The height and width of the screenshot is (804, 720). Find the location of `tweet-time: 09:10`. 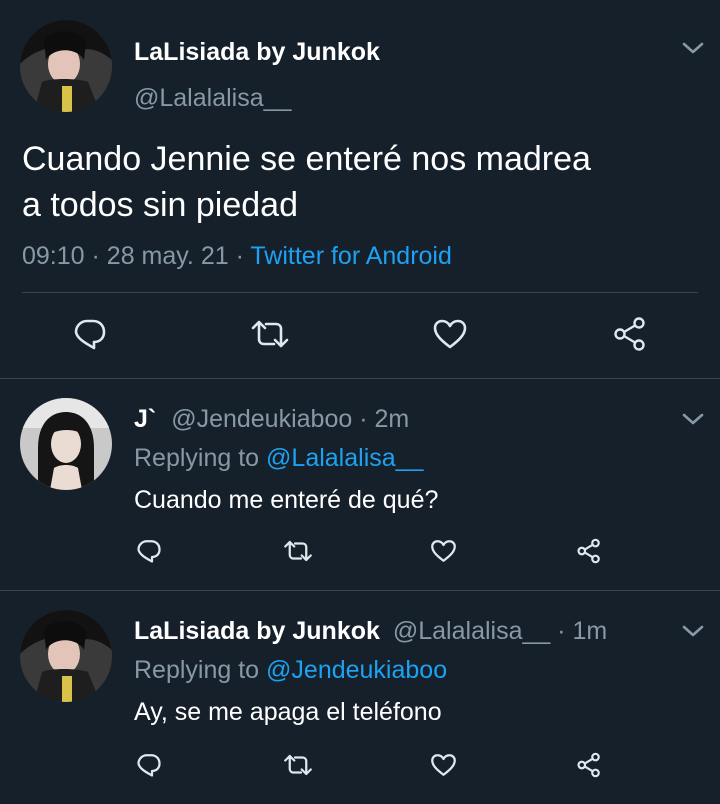

tweet-time: 09:10 is located at coordinates (53, 256).